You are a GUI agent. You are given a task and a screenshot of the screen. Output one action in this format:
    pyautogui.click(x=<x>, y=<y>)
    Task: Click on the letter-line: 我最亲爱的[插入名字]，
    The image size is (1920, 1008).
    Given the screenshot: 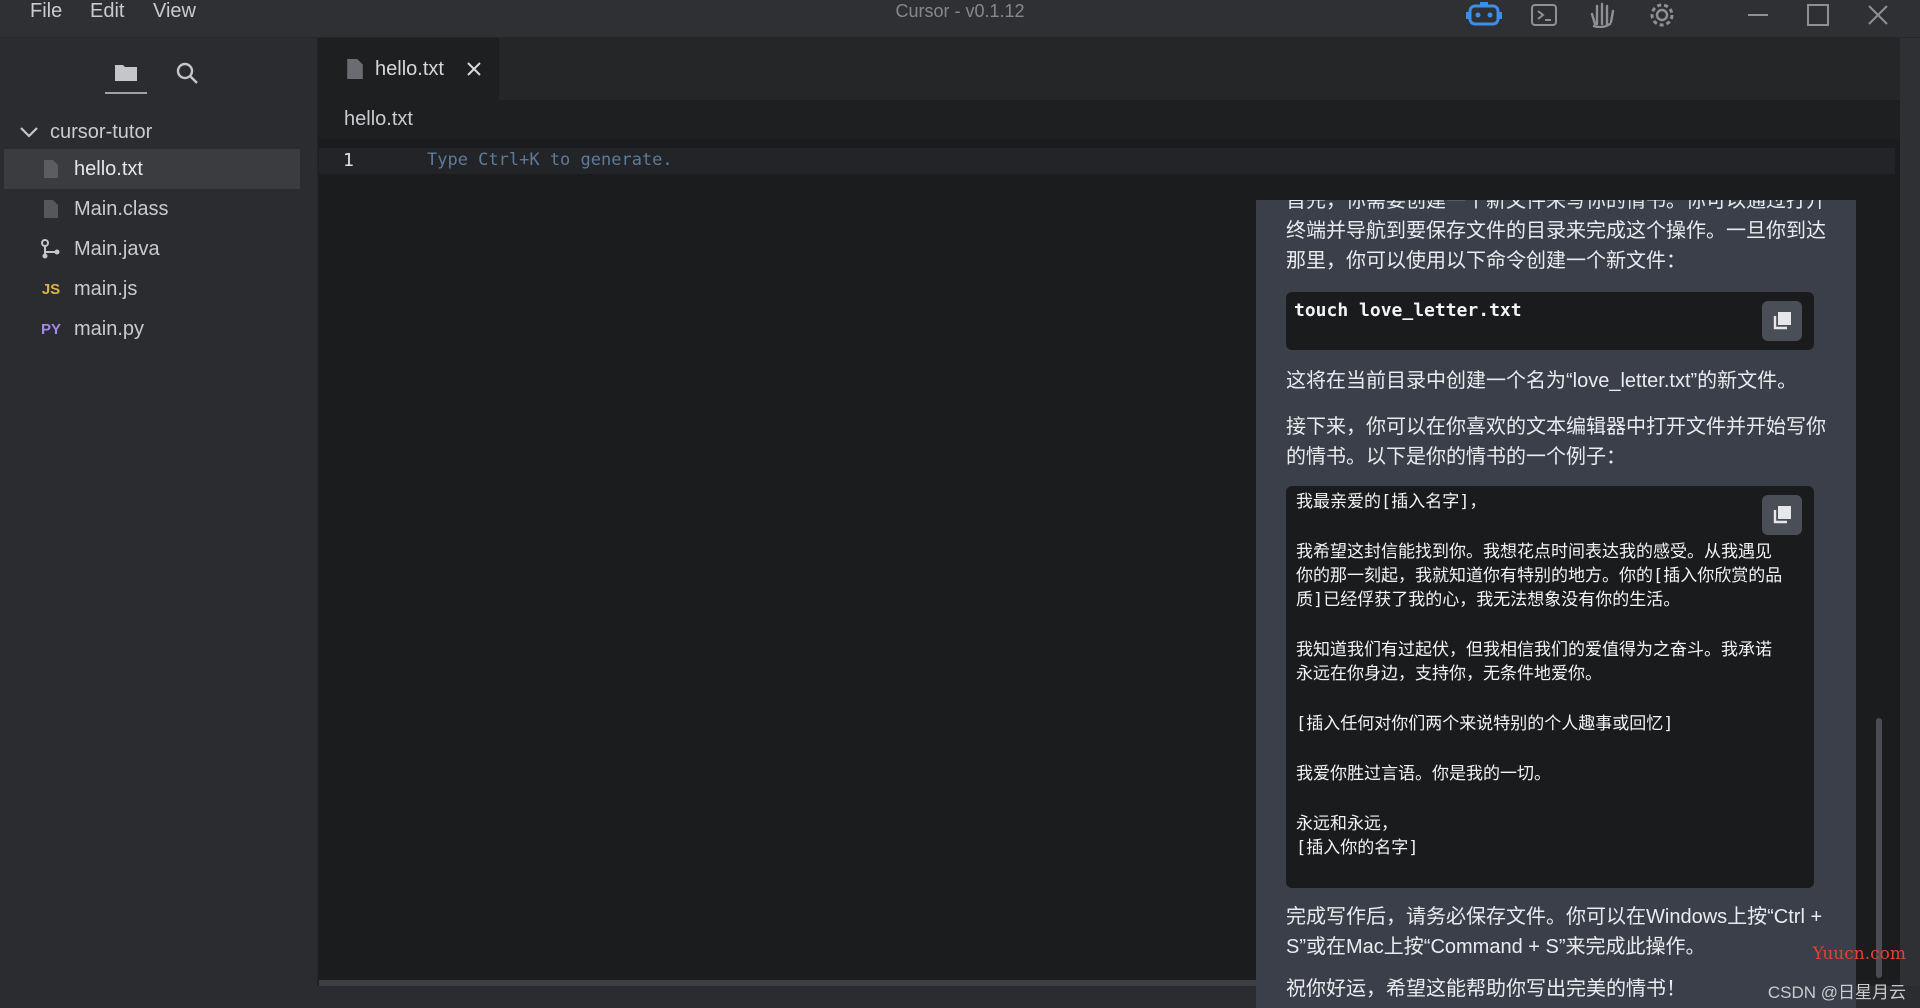 What is the action you would take?
    pyautogui.click(x=1391, y=502)
    